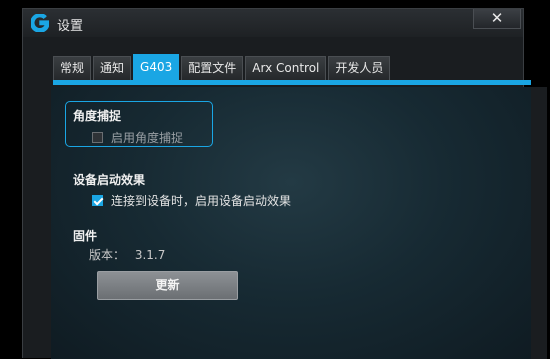 This screenshot has width=550, height=359. What do you see at coordinates (167, 285) in the screenshot?
I see `update-button: 更新` at bounding box center [167, 285].